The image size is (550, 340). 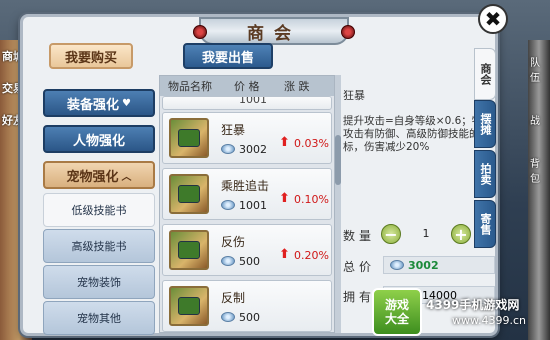 What do you see at coordinates (247, 250) in the screenshot?
I see `list-item: 反伤 500 ⬆ 0.20%` at bounding box center [247, 250].